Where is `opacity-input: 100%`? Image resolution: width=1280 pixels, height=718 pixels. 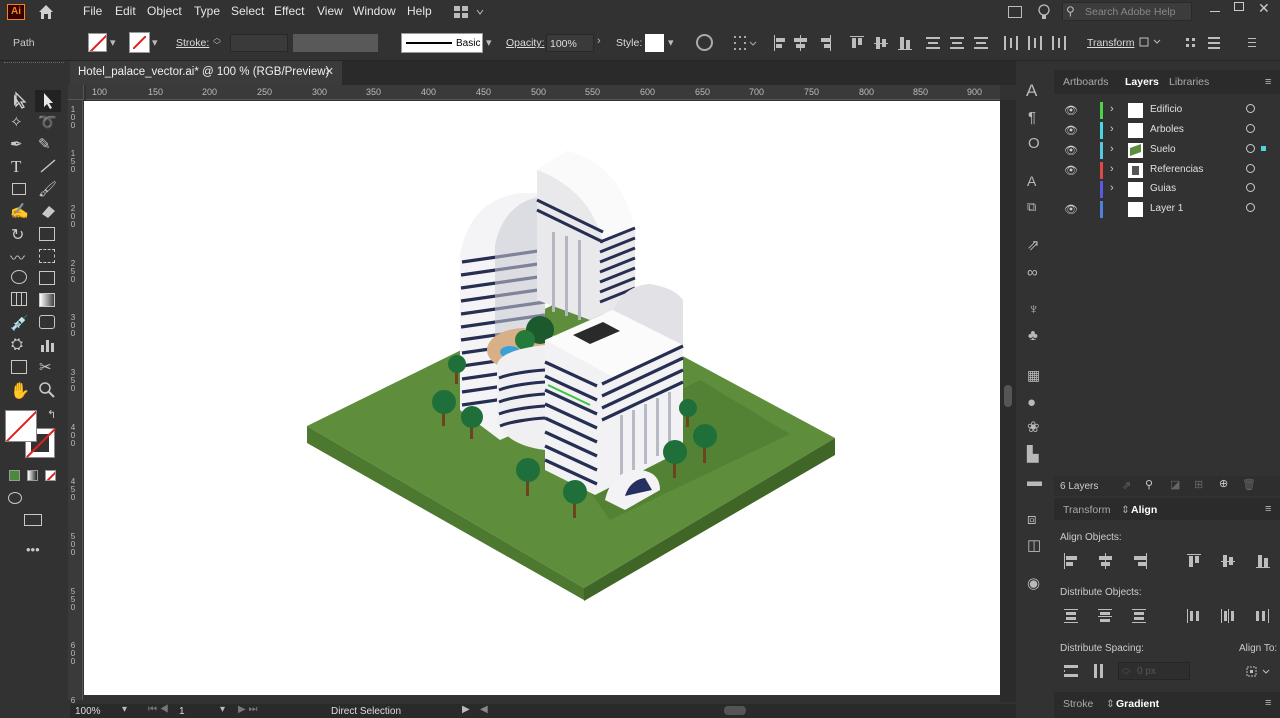 opacity-input: 100% is located at coordinates (570, 43).